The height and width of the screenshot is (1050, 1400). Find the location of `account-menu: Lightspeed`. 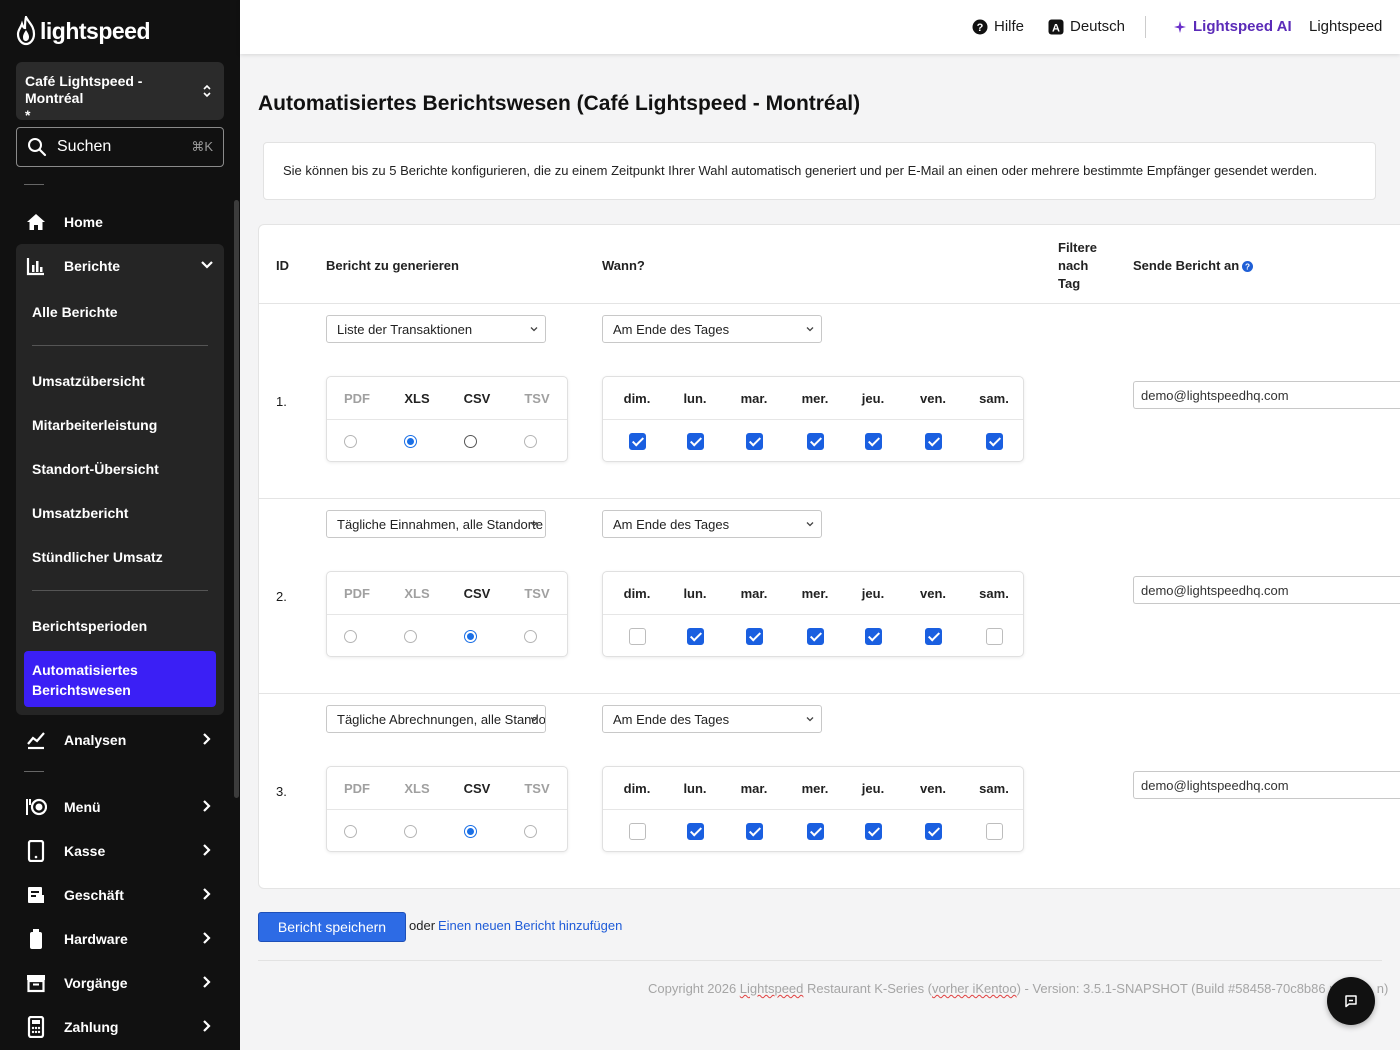

account-menu: Lightspeed is located at coordinates (1345, 26).